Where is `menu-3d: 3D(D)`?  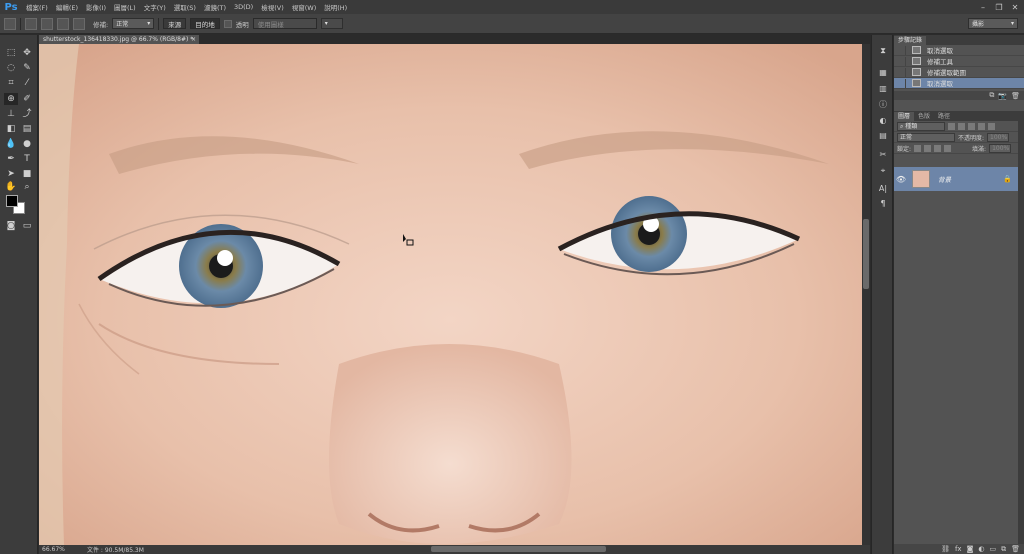
menu-3d: 3D(D) is located at coordinates (243, 7).